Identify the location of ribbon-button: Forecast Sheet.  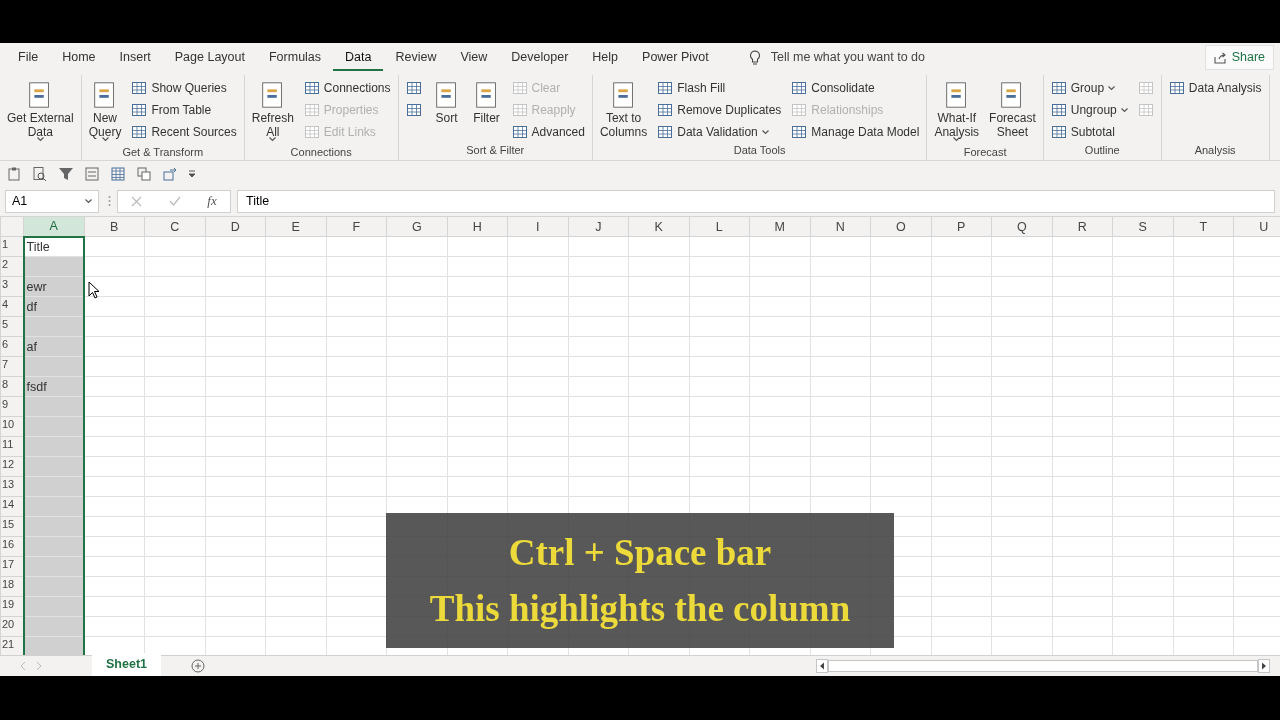
(1012, 111).